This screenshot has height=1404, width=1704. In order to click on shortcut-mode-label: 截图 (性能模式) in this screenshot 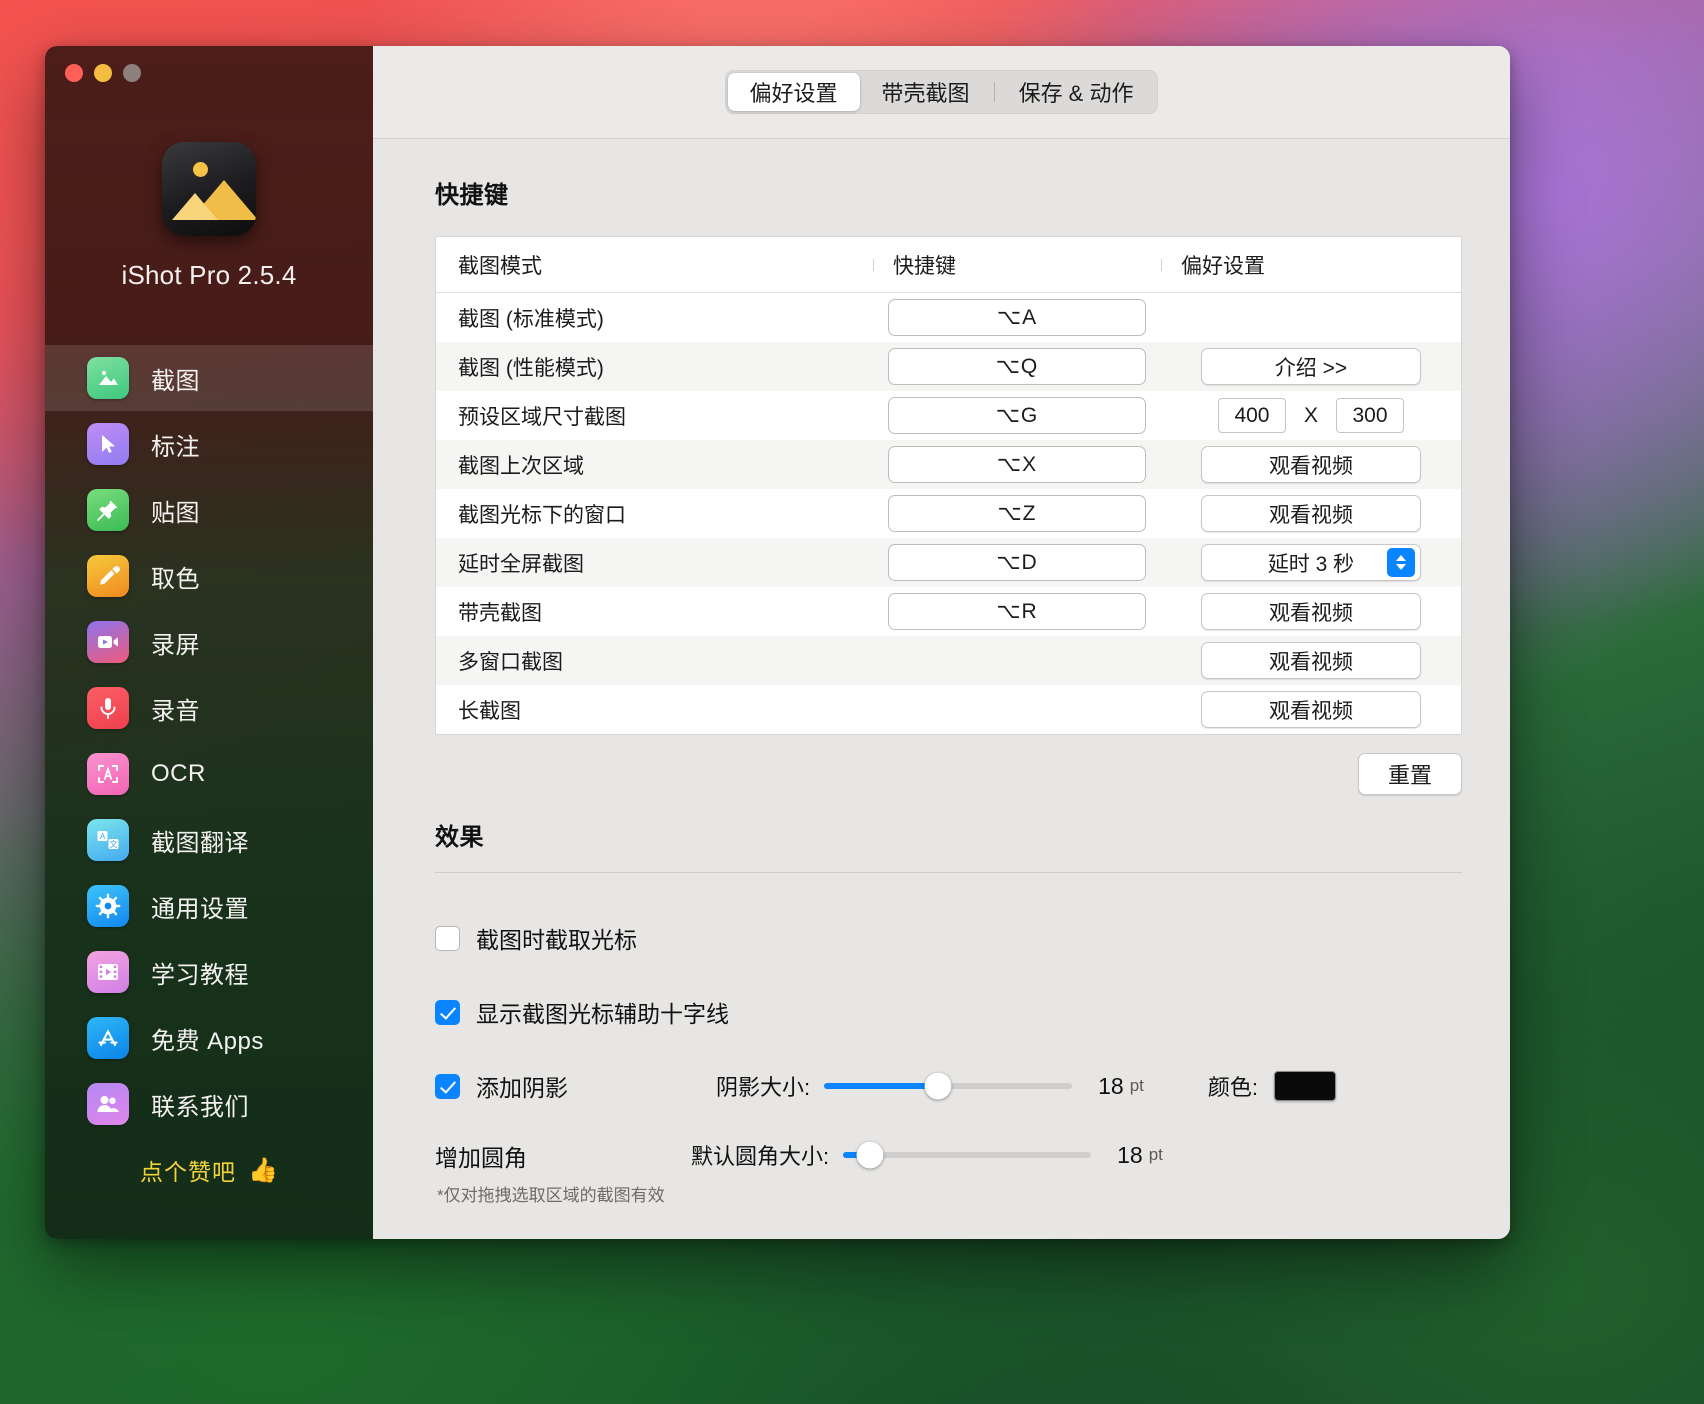, I will do `click(531, 368)`.